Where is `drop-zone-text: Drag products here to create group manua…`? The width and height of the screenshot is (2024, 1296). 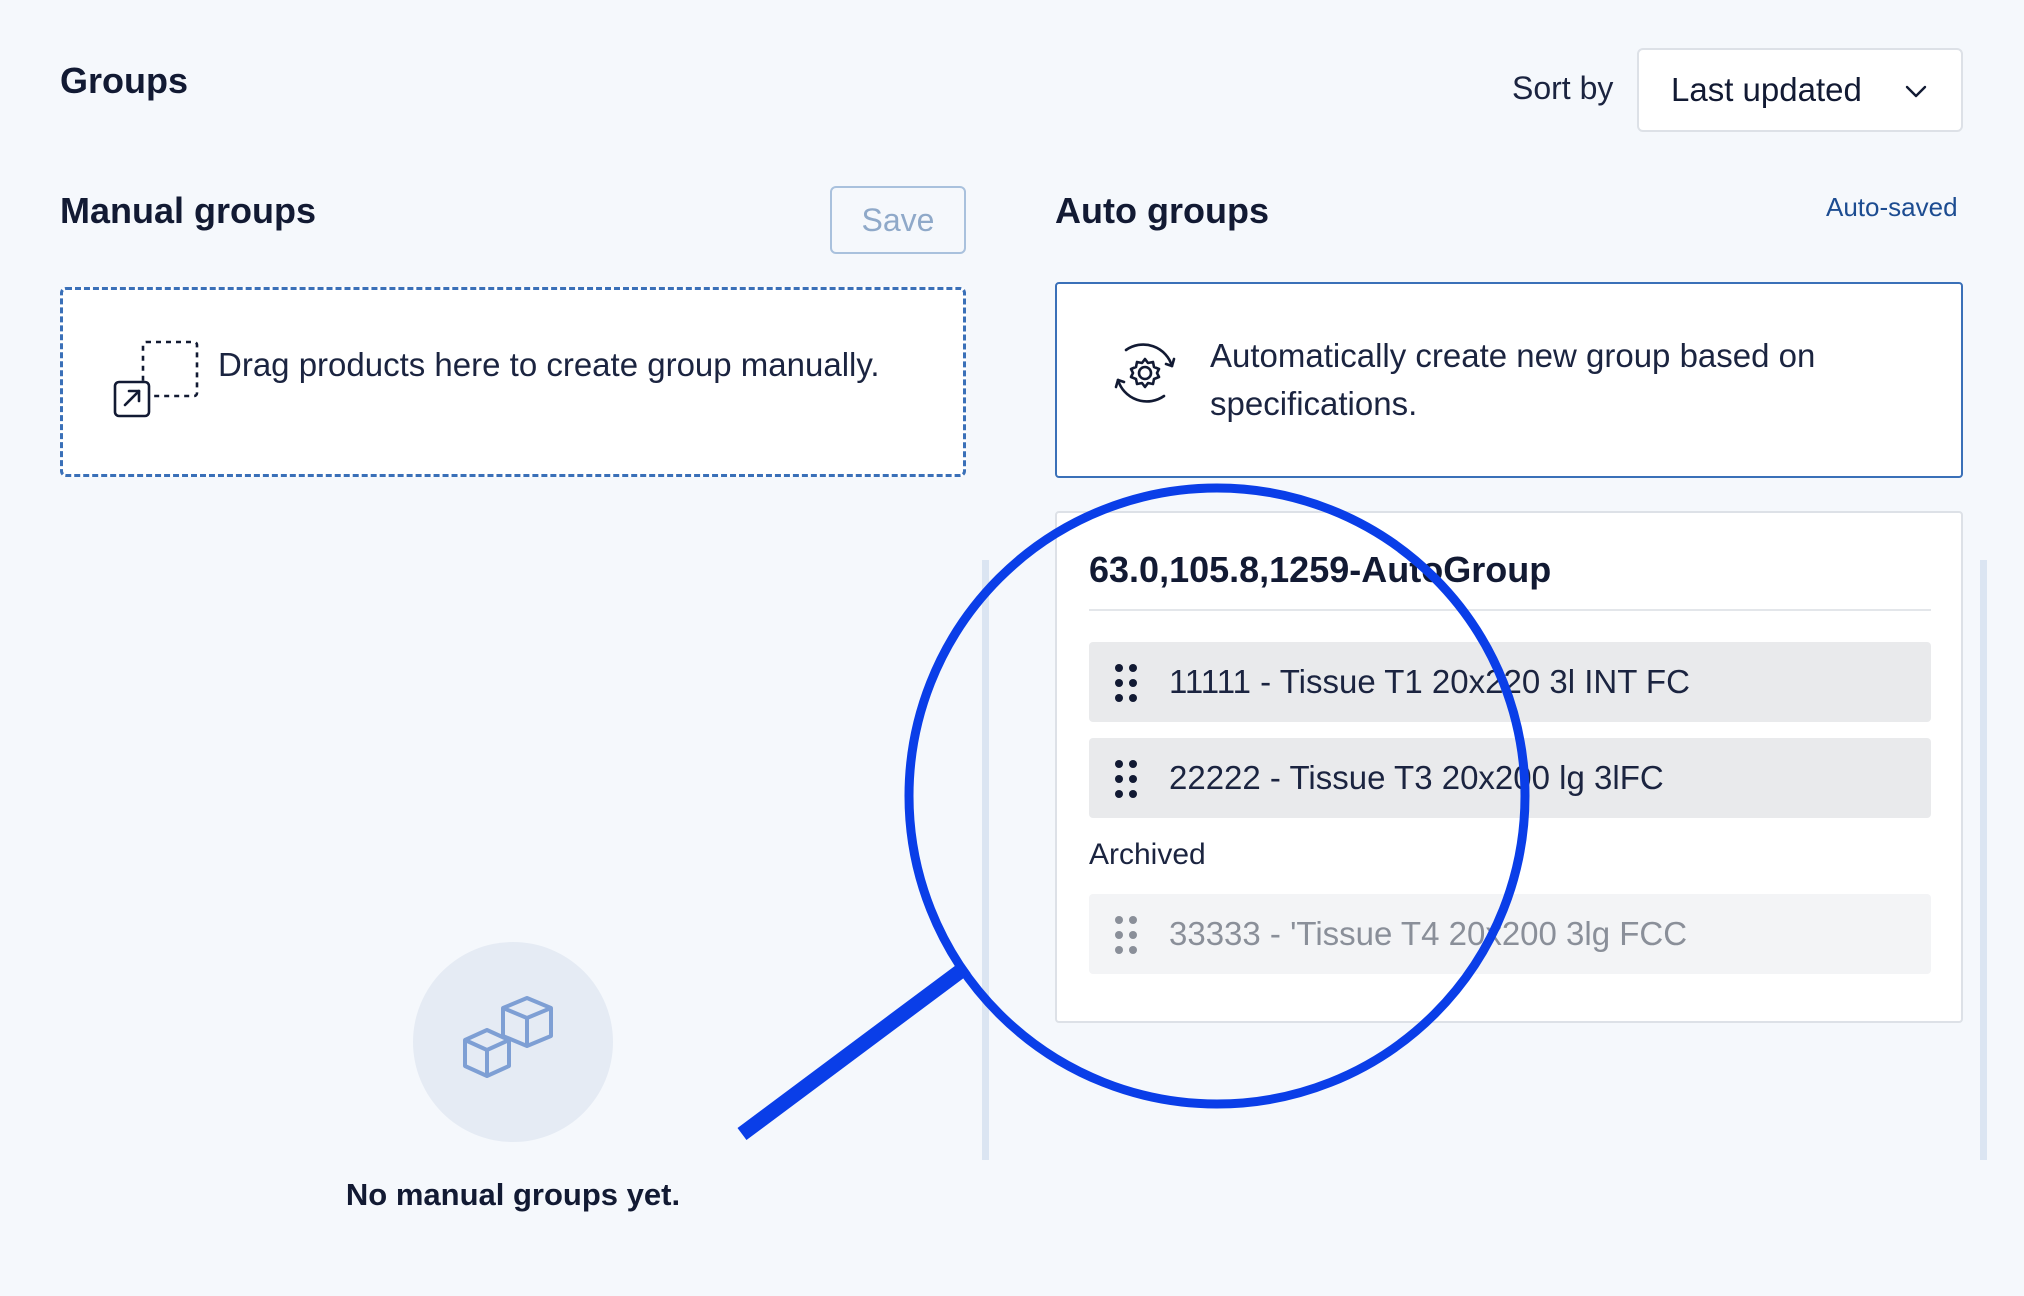 drop-zone-text: Drag products here to create group manua… is located at coordinates (549, 364).